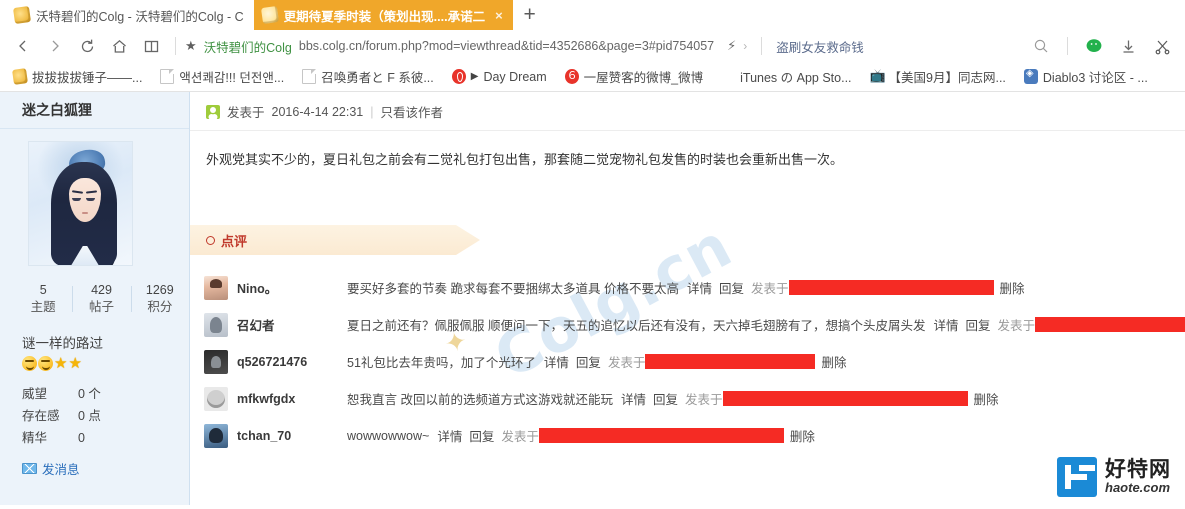 The image size is (1185, 509). What do you see at coordinates (292, 324) in the screenshot?
I see `comment-author: 召幻者` at bounding box center [292, 324].